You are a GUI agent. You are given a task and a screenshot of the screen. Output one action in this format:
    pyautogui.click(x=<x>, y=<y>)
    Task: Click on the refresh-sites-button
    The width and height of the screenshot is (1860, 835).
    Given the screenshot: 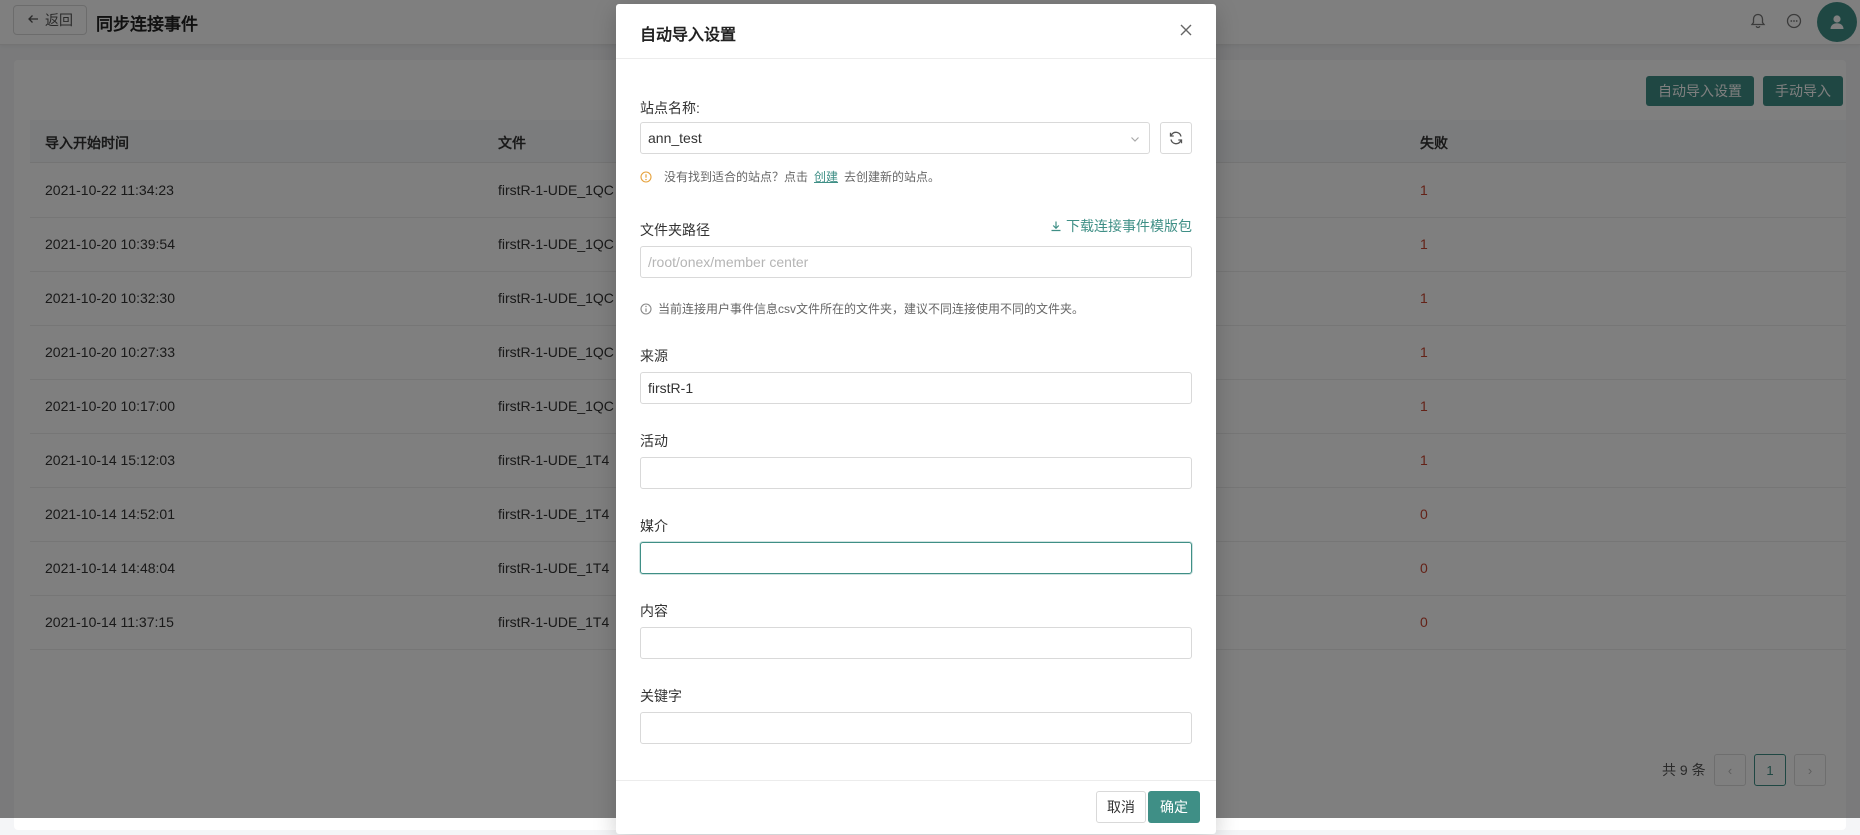 What is the action you would take?
    pyautogui.click(x=1176, y=138)
    